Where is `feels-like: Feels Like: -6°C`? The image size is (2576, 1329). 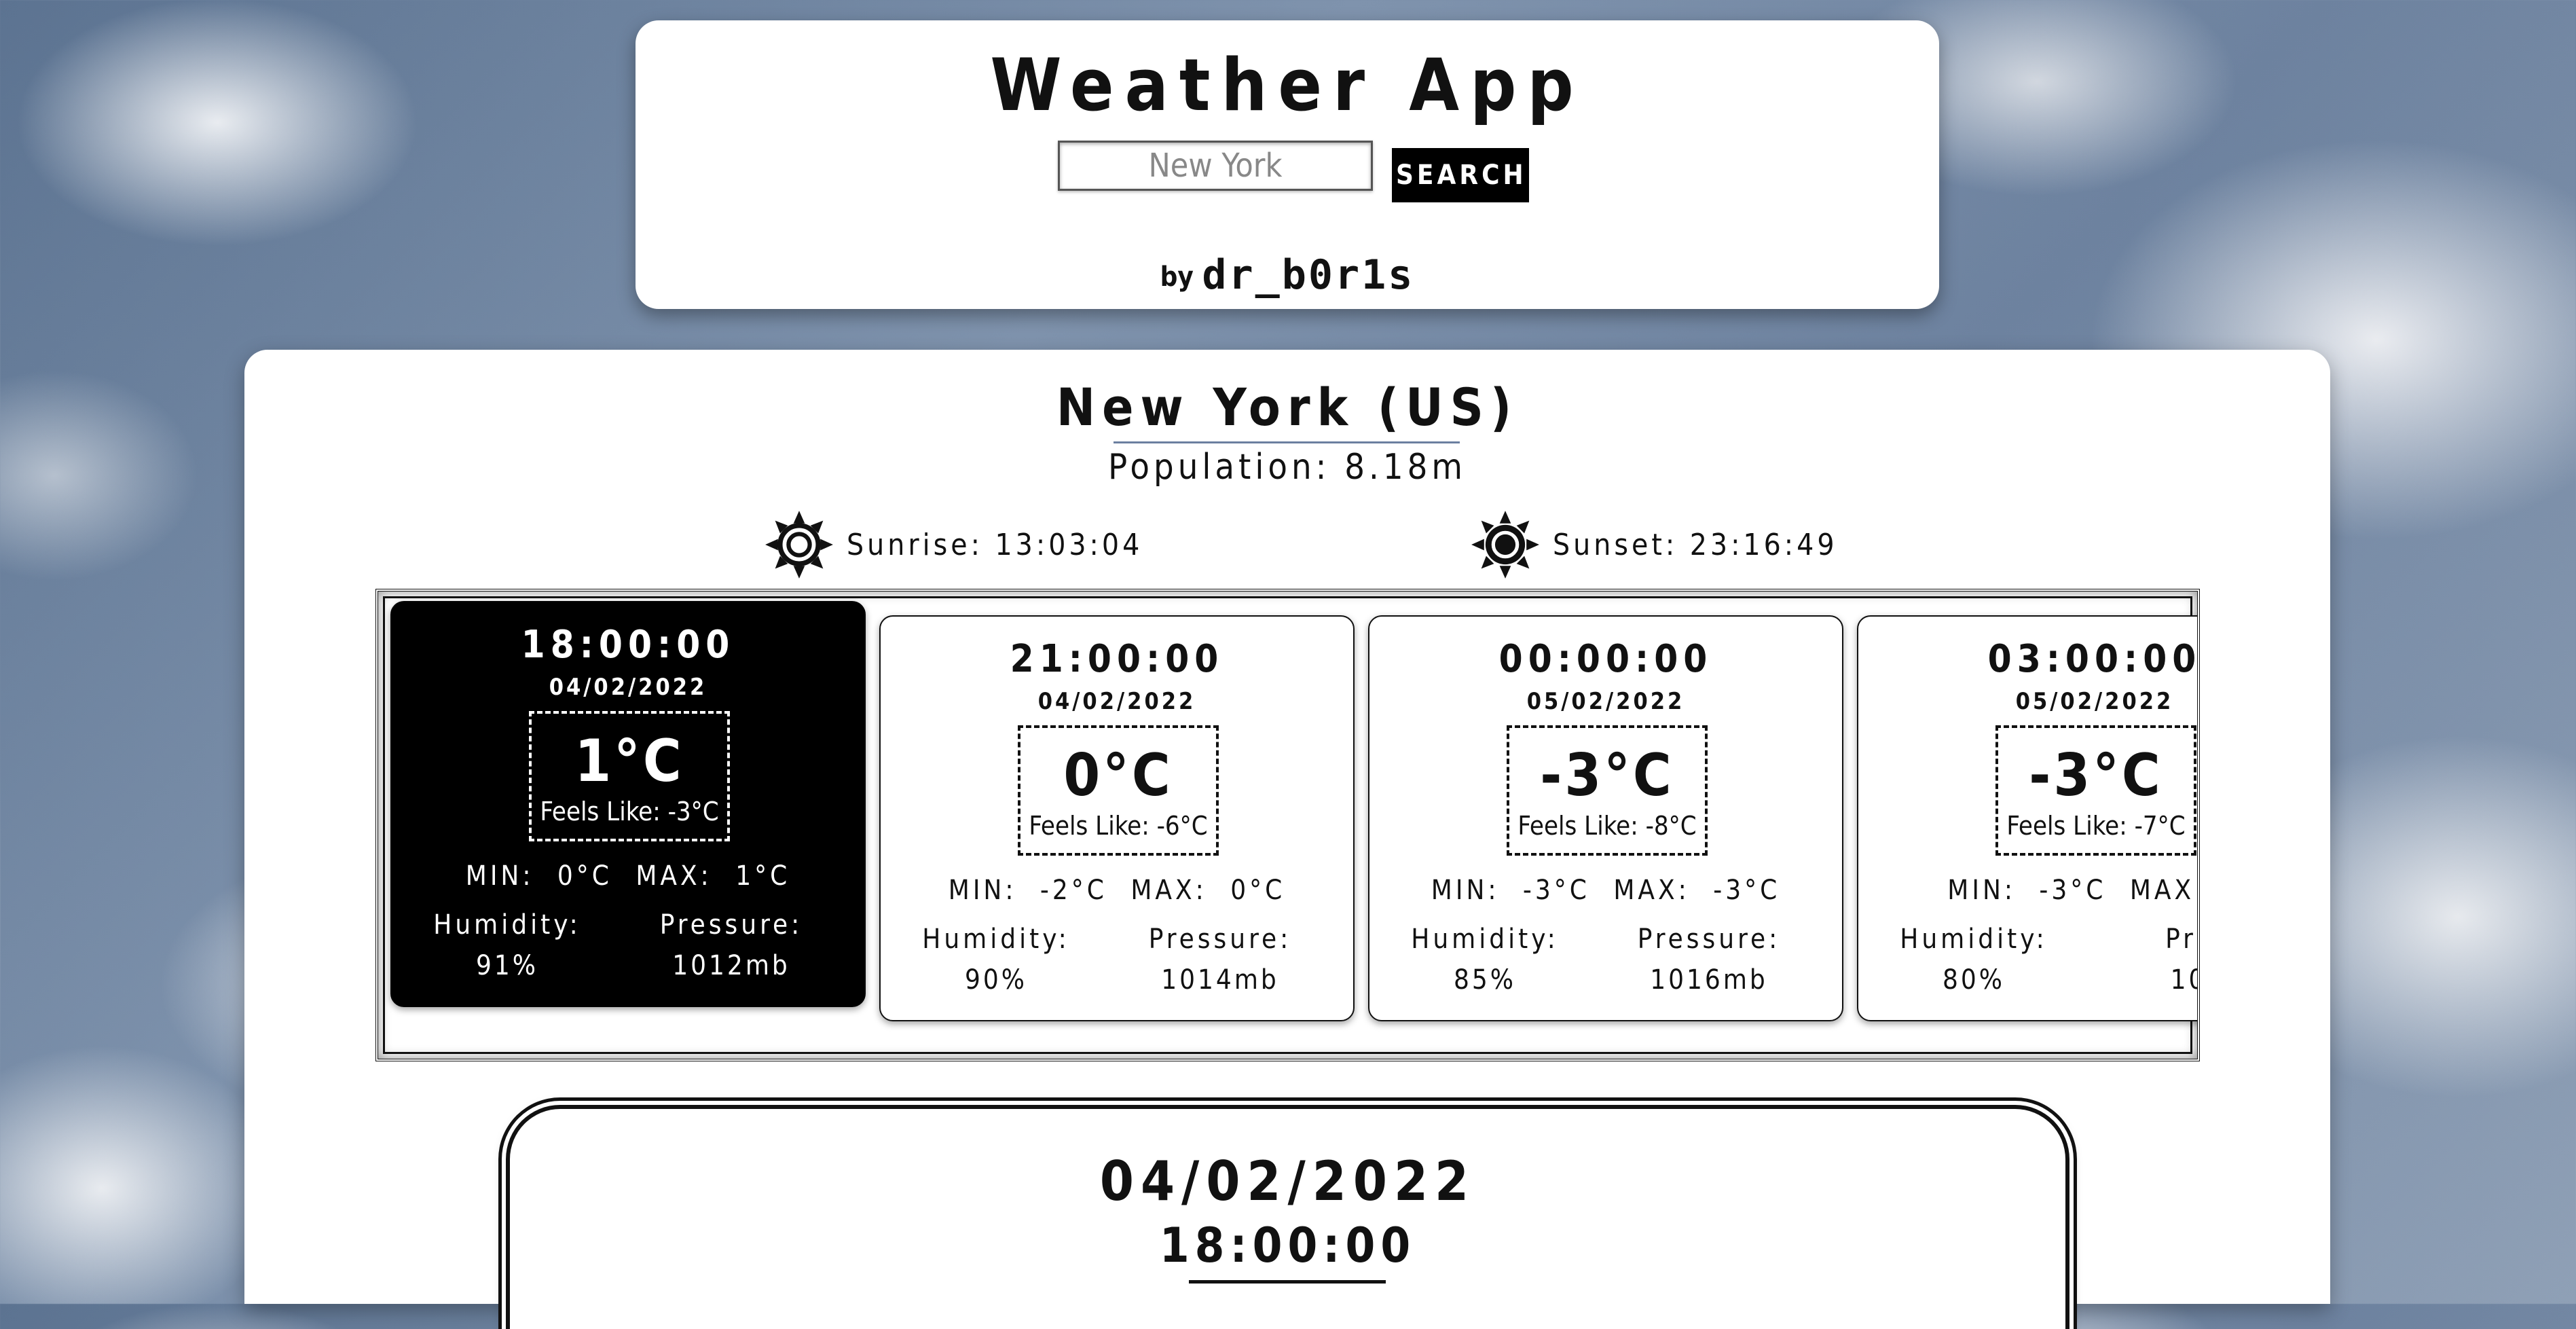
feels-like: Feels Like: -6°C is located at coordinates (1118, 826).